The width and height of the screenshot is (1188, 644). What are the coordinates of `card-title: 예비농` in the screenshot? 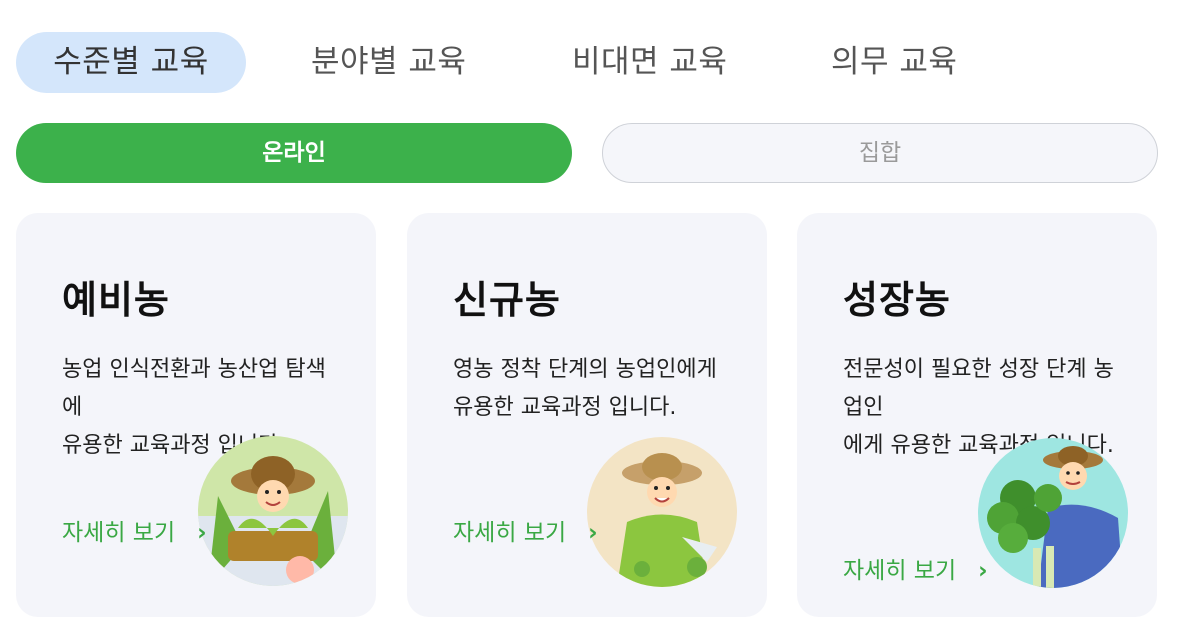 It's located at (116, 300).